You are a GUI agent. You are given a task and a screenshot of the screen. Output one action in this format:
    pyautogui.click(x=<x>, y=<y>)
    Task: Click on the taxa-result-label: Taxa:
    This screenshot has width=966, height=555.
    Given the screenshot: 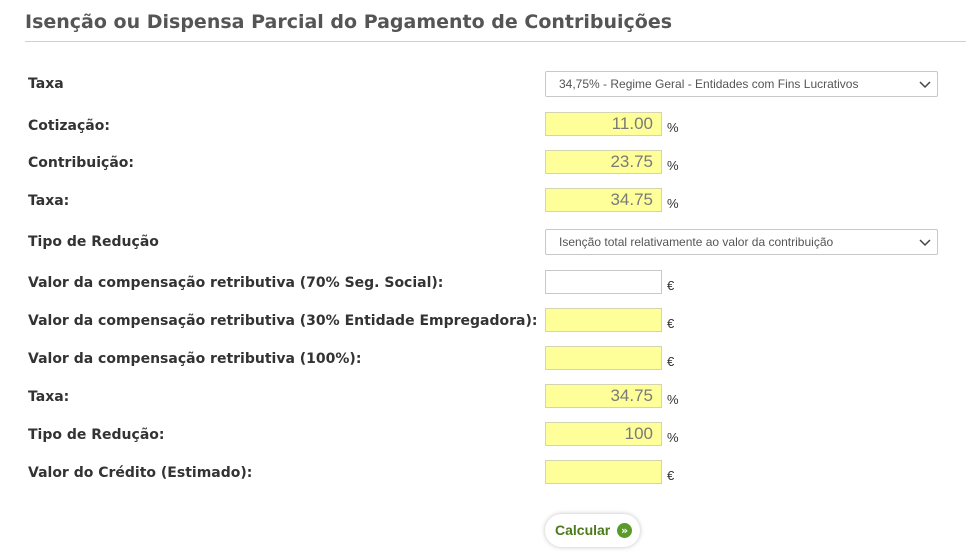 What is the action you would take?
    pyautogui.click(x=49, y=397)
    